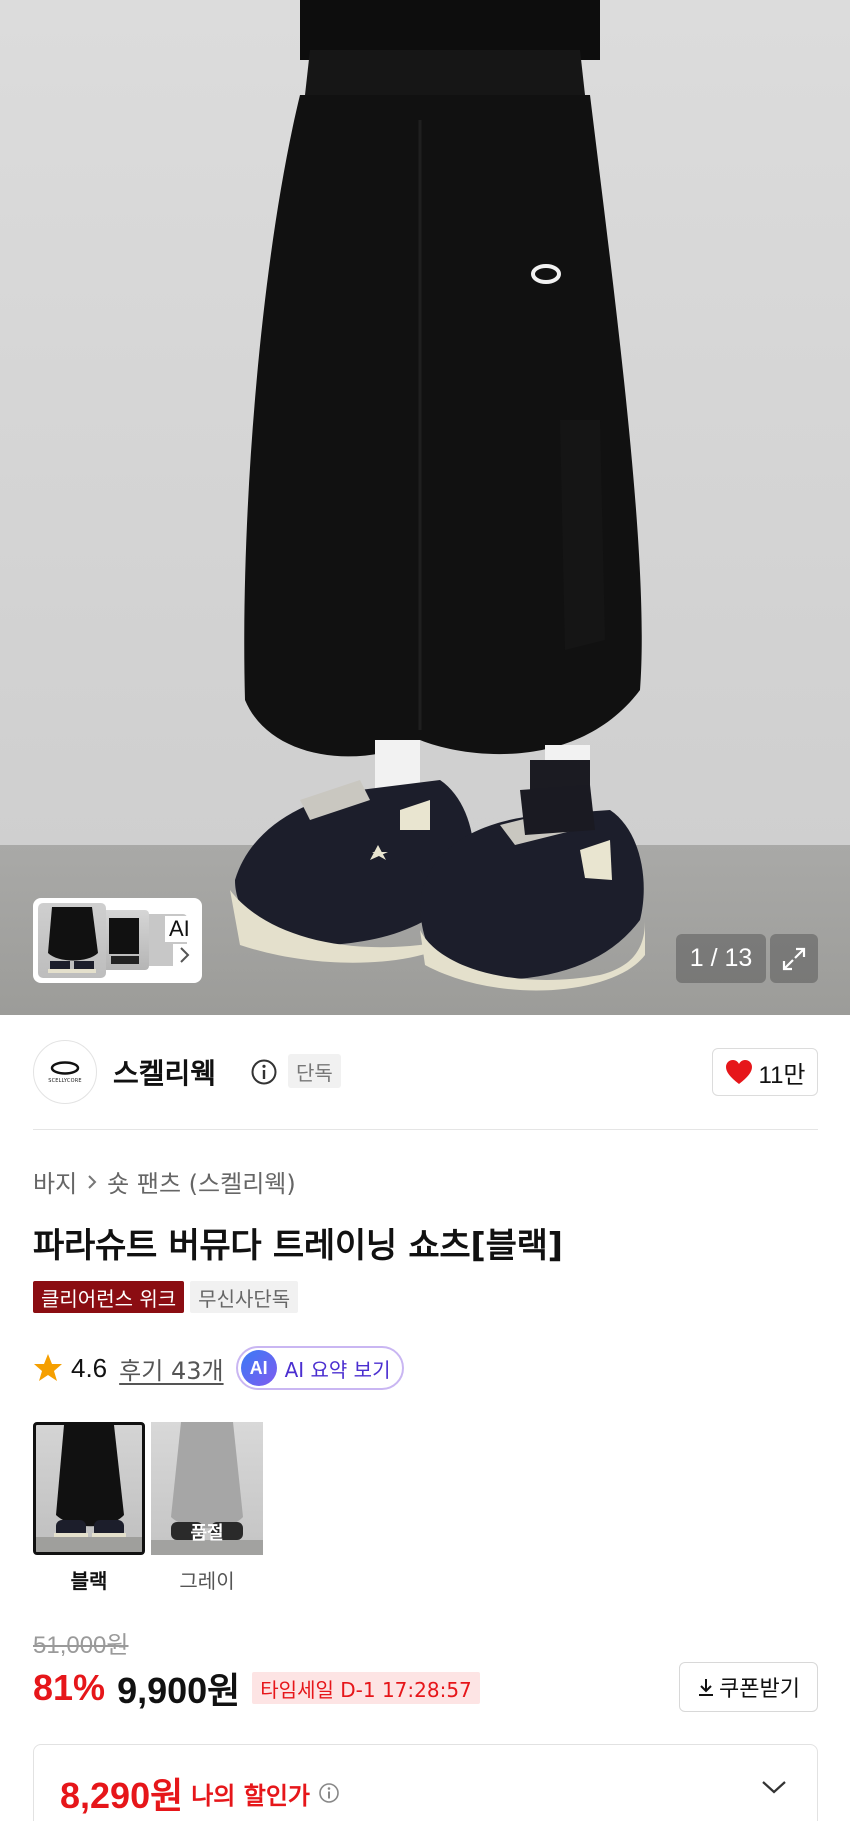  I want to click on breadcrumb: 바지 숏 팬츠 (스켈리웩), so click(164, 1181).